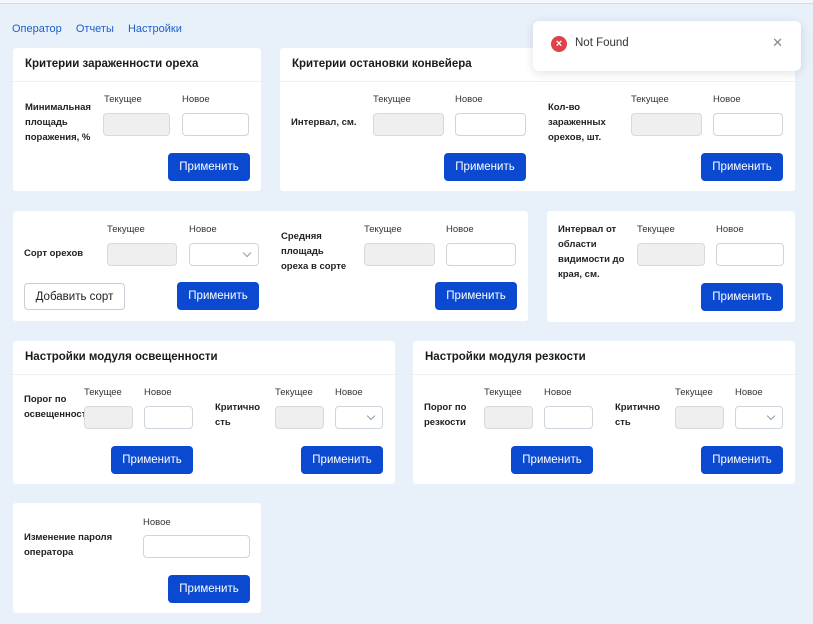 This screenshot has width=813, height=624. Describe the element at coordinates (299, 417) in the screenshot. I see `light-critical-current-field` at that location.